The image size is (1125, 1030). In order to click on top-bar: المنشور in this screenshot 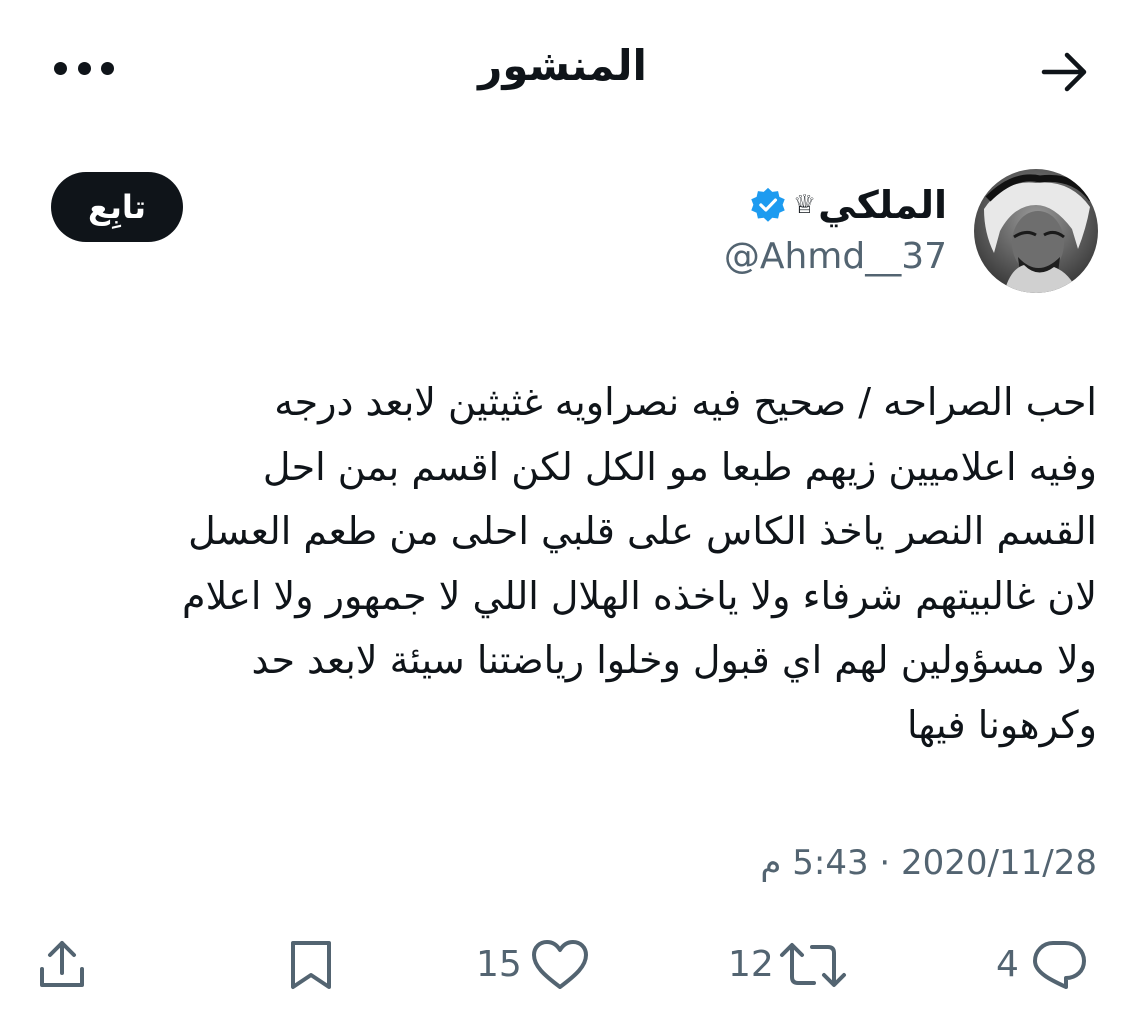, I will do `click(562, 70)`.